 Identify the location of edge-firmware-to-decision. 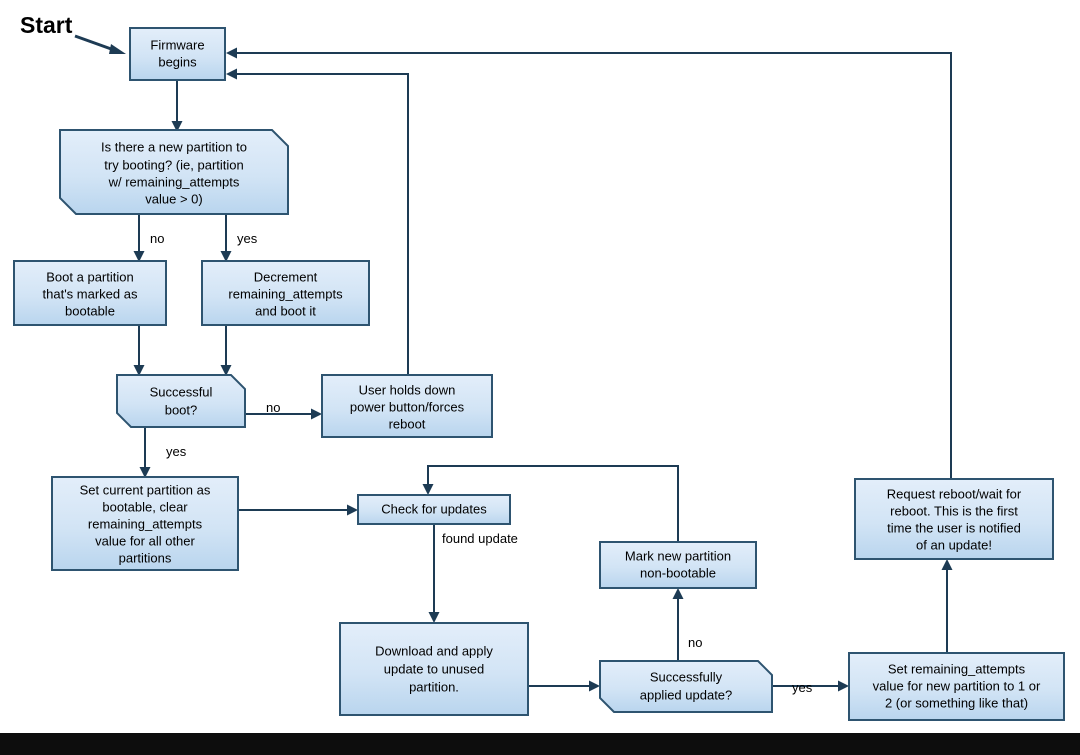
(177, 106).